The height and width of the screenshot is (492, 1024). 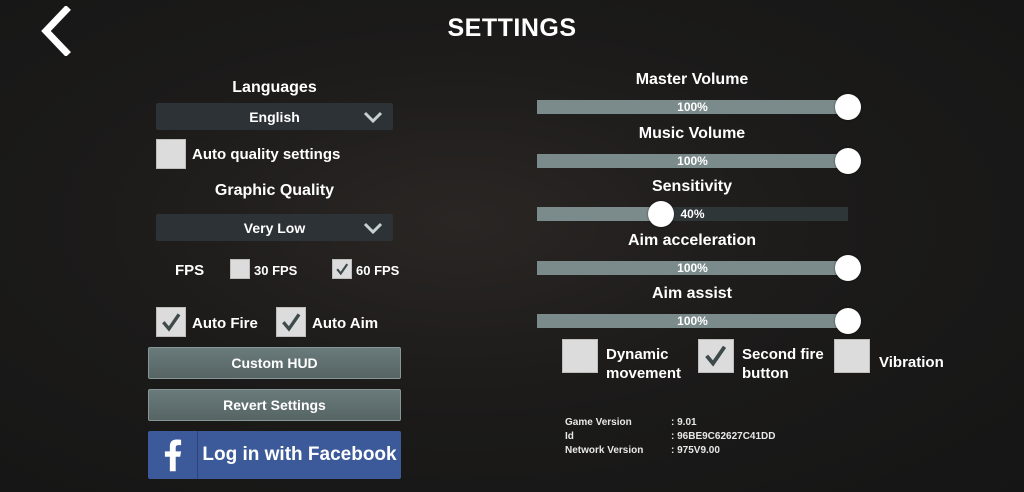 What do you see at coordinates (569, 436) in the screenshot?
I see `id-label: Id` at bounding box center [569, 436].